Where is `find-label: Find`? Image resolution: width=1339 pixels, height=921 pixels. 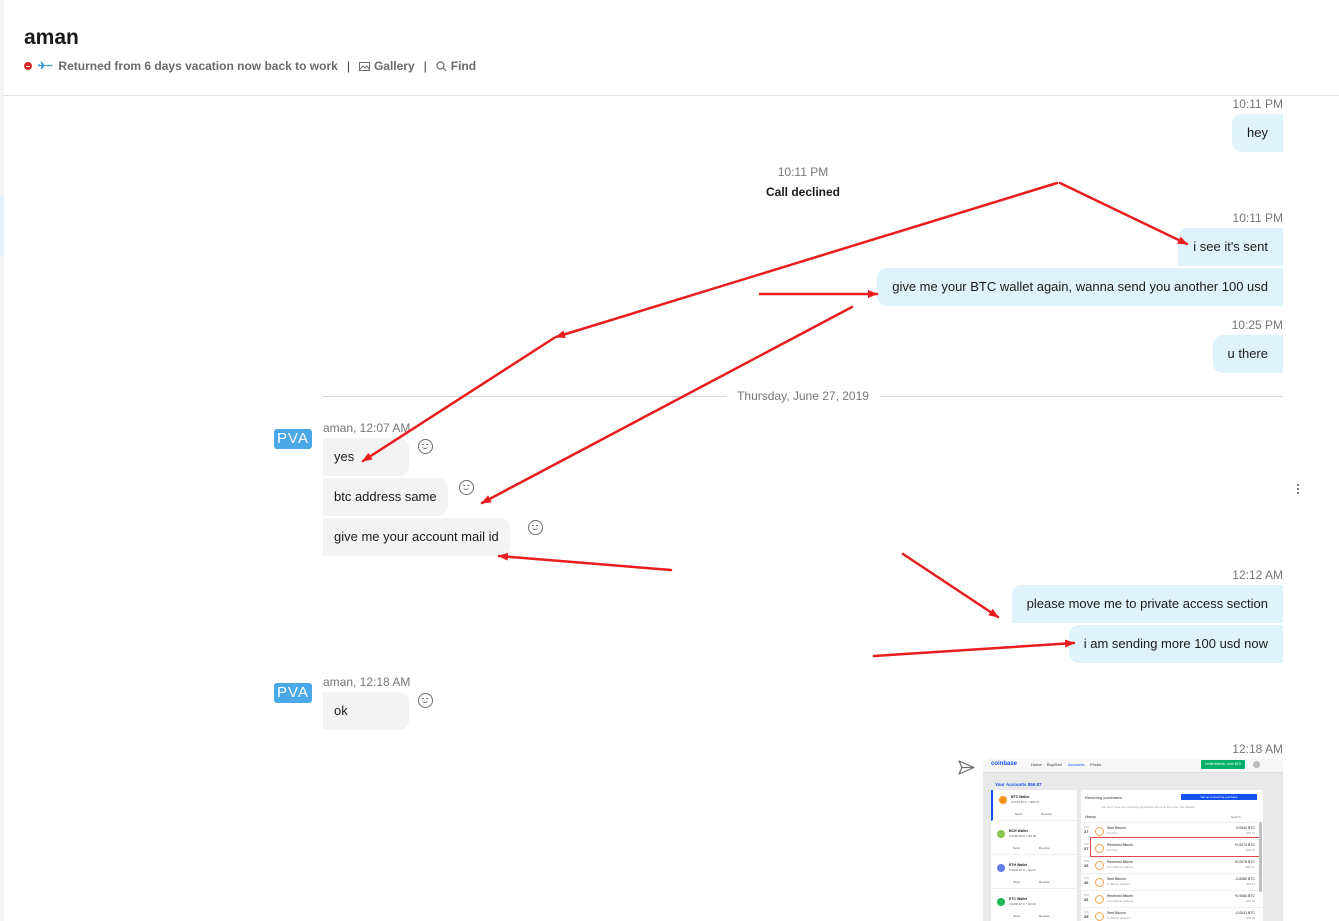 find-label: Find is located at coordinates (463, 66).